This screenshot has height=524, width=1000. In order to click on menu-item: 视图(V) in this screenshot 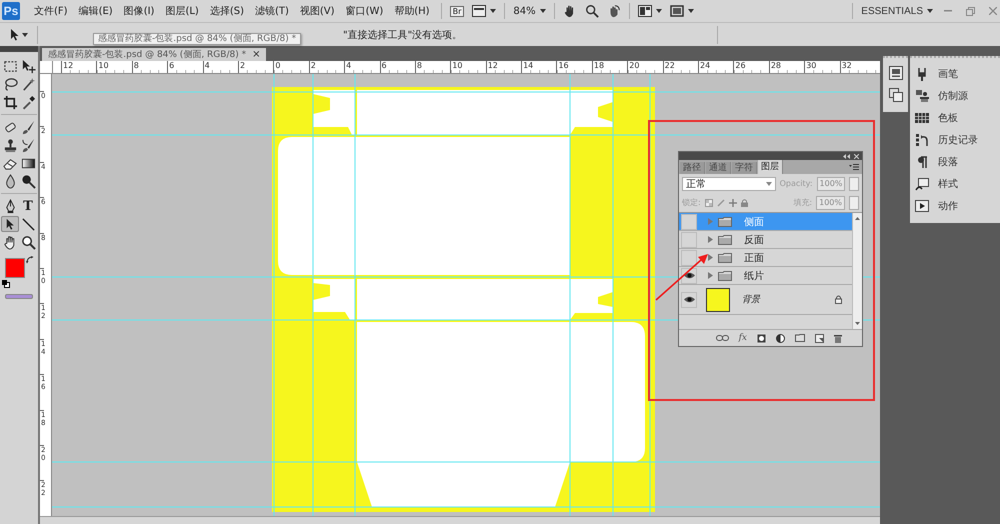, I will do `click(317, 11)`.